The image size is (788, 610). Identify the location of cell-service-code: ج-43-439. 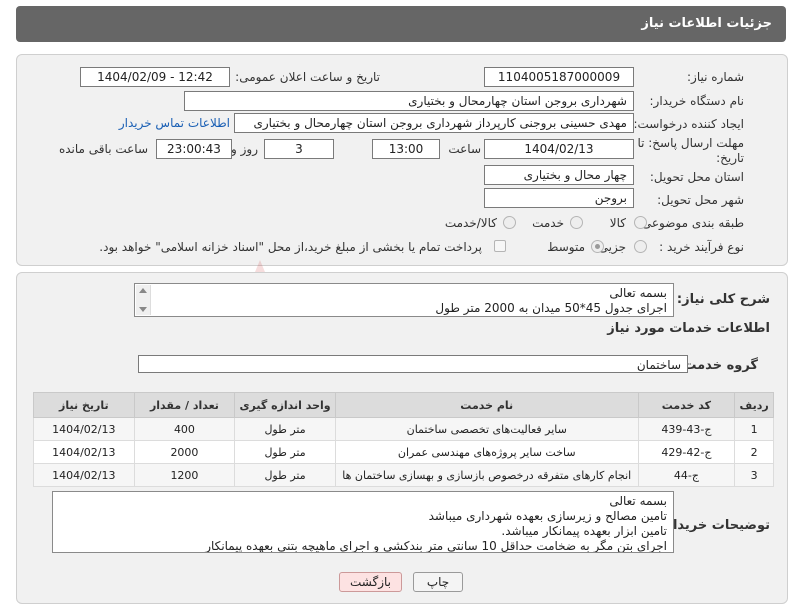
(686, 429).